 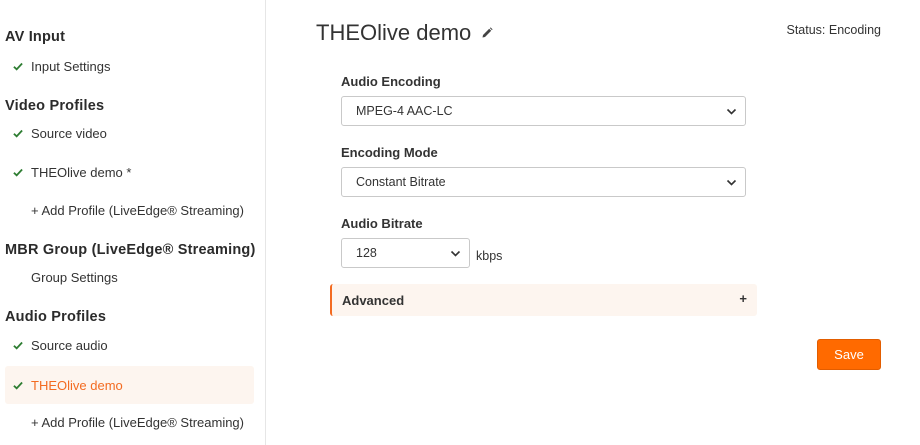 What do you see at coordinates (394, 32) in the screenshot?
I see `page-title: THEOlive demo` at bounding box center [394, 32].